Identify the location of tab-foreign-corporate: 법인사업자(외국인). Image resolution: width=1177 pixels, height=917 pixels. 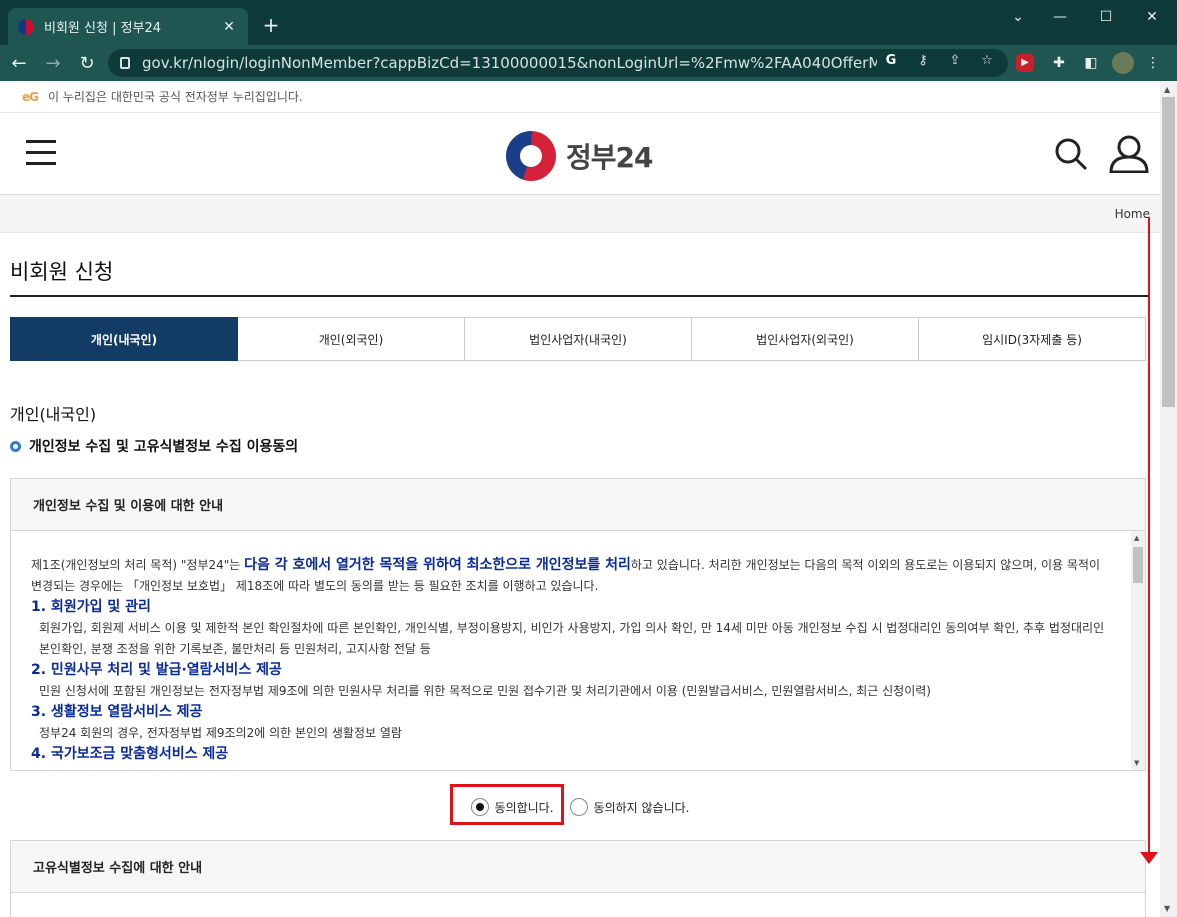
(805, 339).